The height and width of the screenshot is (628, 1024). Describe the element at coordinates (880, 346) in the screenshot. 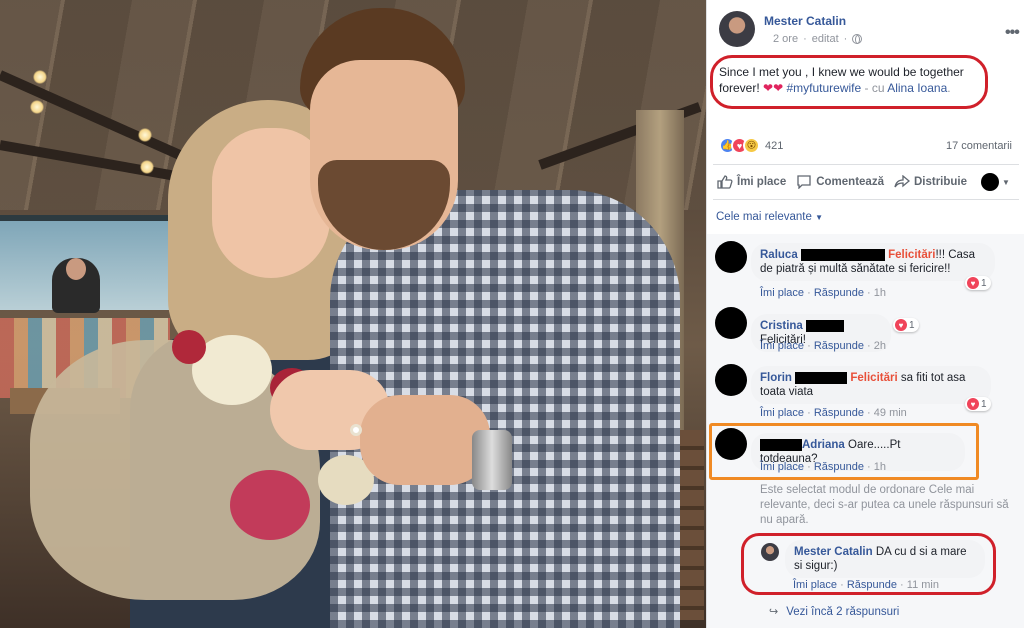

I see `comment-time: 2h` at that location.